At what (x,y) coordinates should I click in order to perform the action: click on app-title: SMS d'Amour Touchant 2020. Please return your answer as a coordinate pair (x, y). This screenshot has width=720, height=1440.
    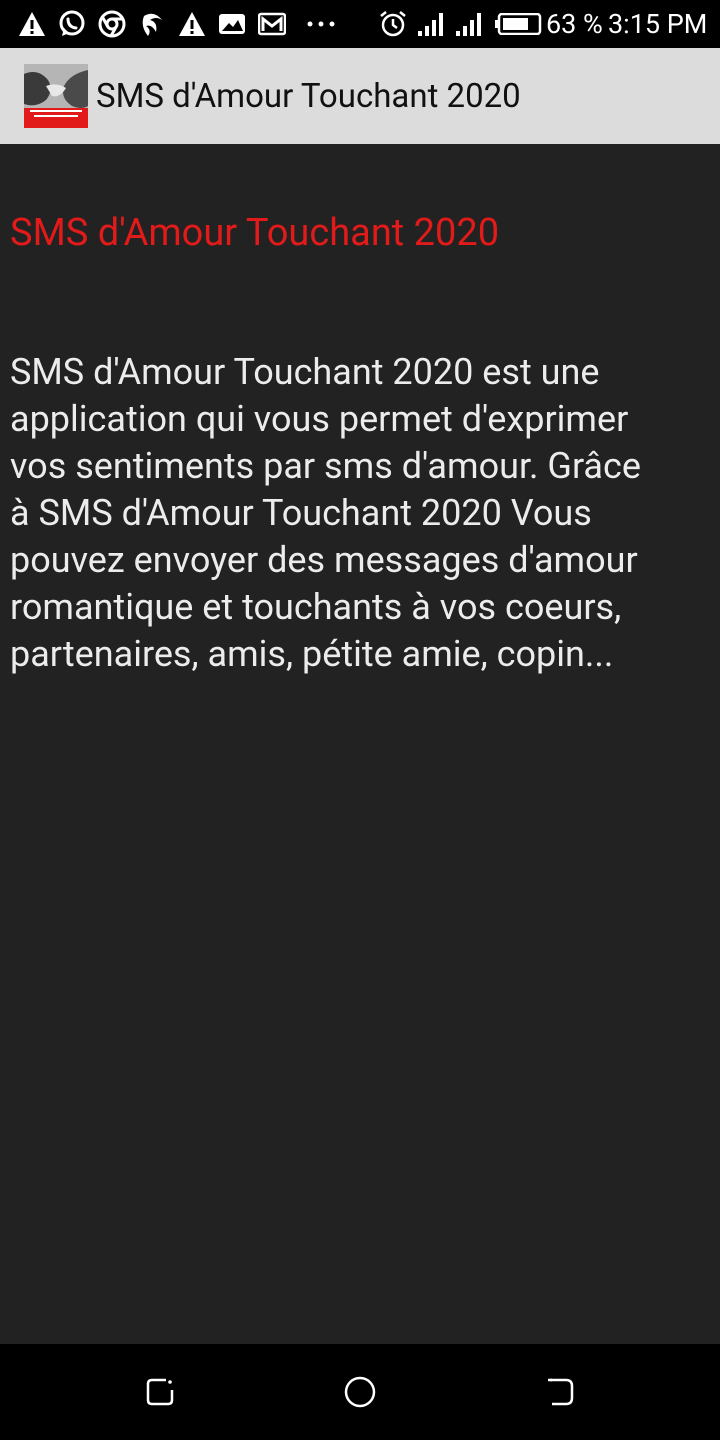
    Looking at the image, I should click on (308, 96).